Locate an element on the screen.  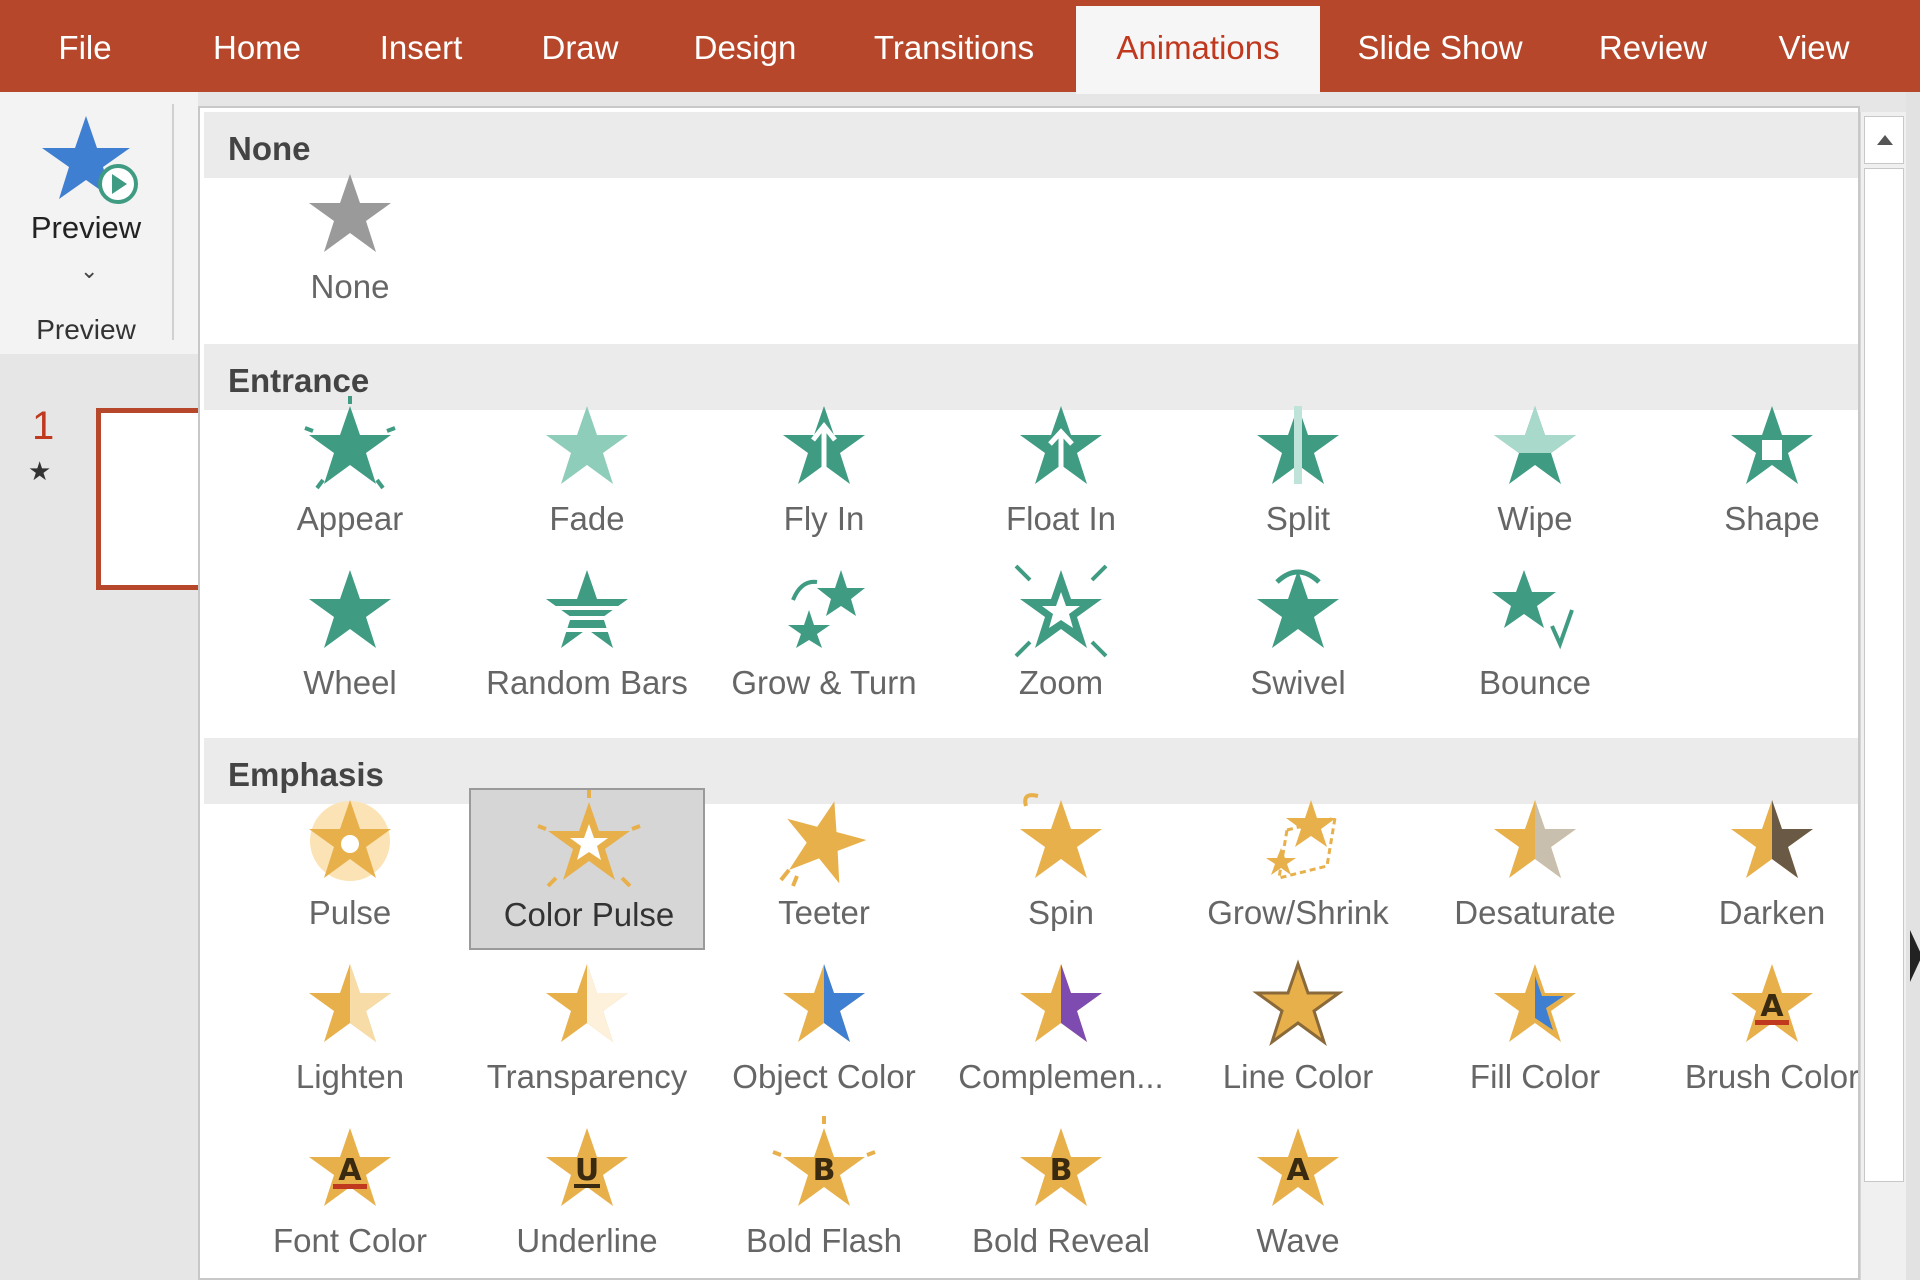
animation-pulse: Pulse is located at coordinates (350, 869).